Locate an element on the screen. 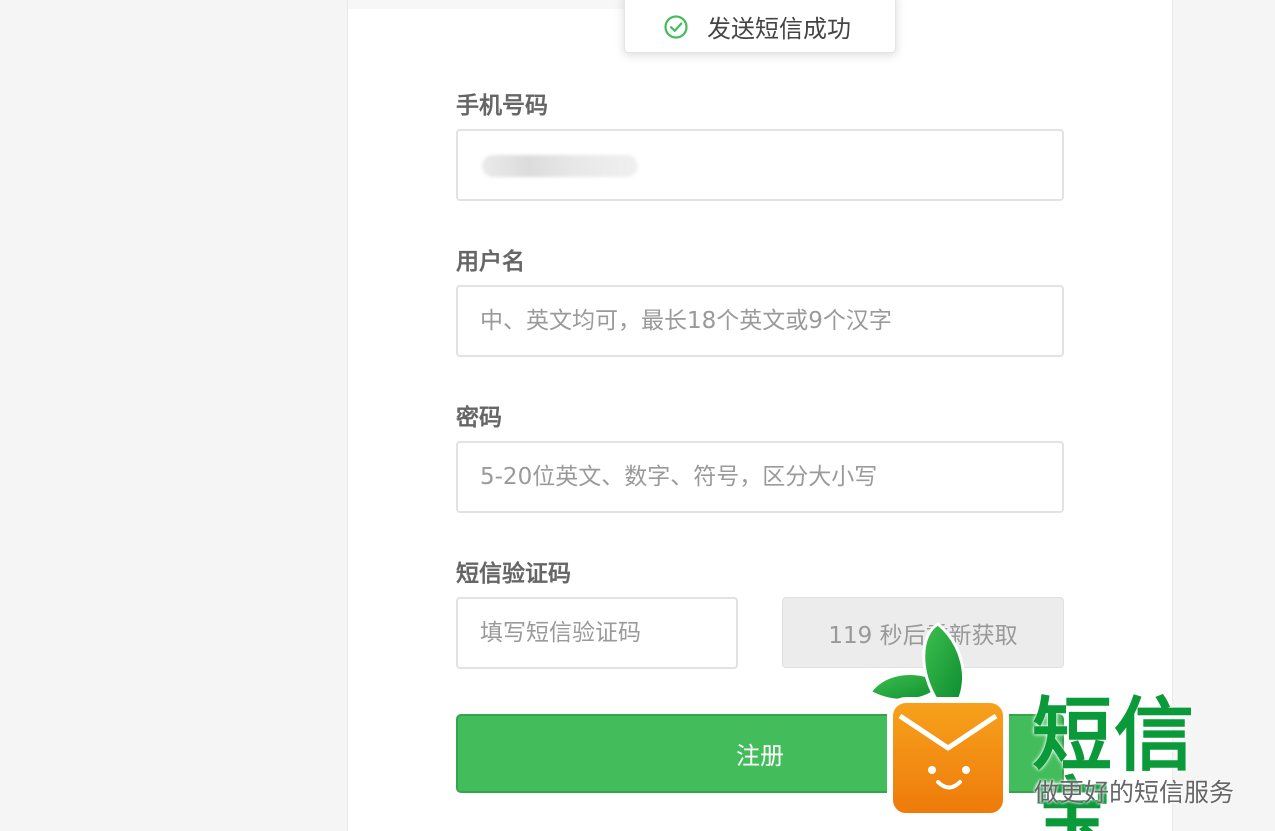 This screenshot has width=1275, height=831. password-input is located at coordinates (760, 477).